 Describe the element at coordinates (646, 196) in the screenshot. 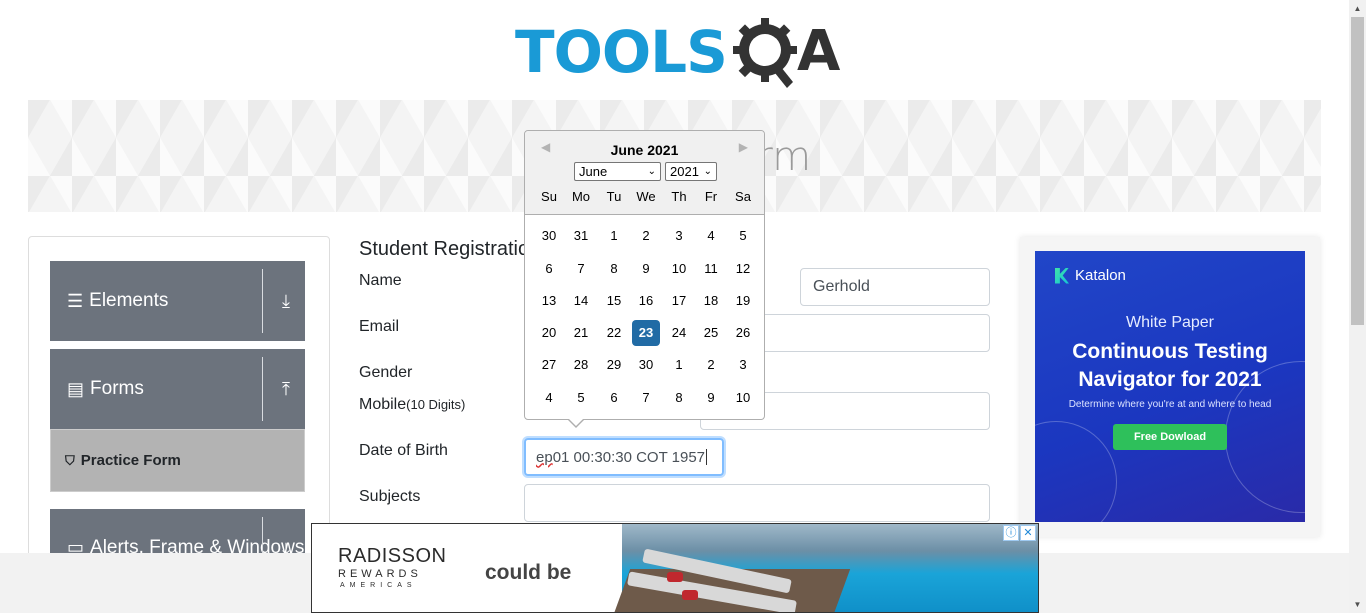

I see `day-name: We` at that location.